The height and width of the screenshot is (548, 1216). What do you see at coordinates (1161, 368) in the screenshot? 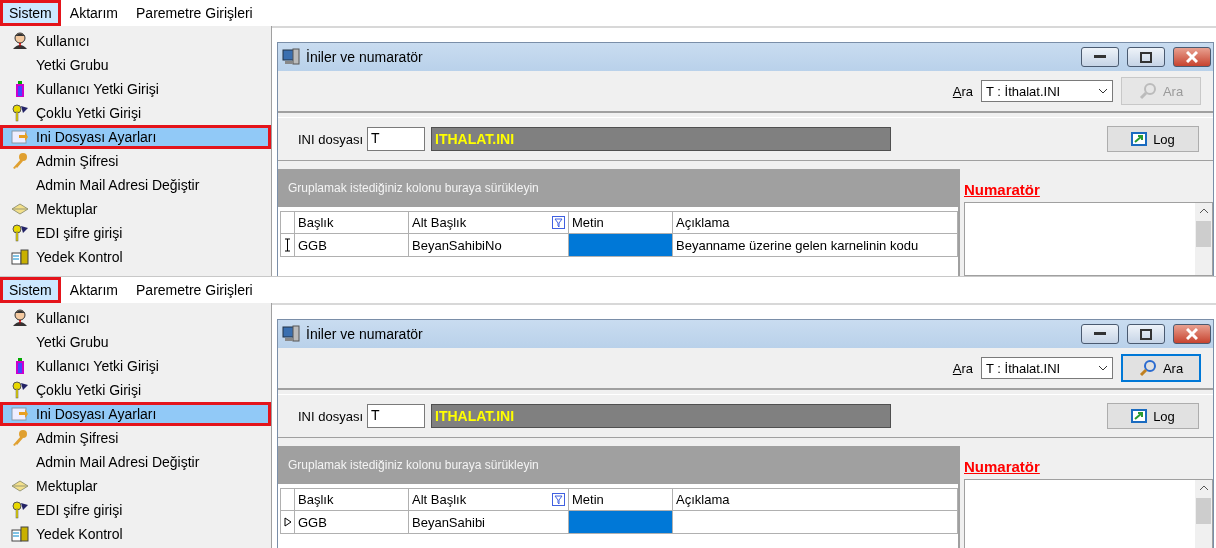
I see `search-button: Ara` at bounding box center [1161, 368].